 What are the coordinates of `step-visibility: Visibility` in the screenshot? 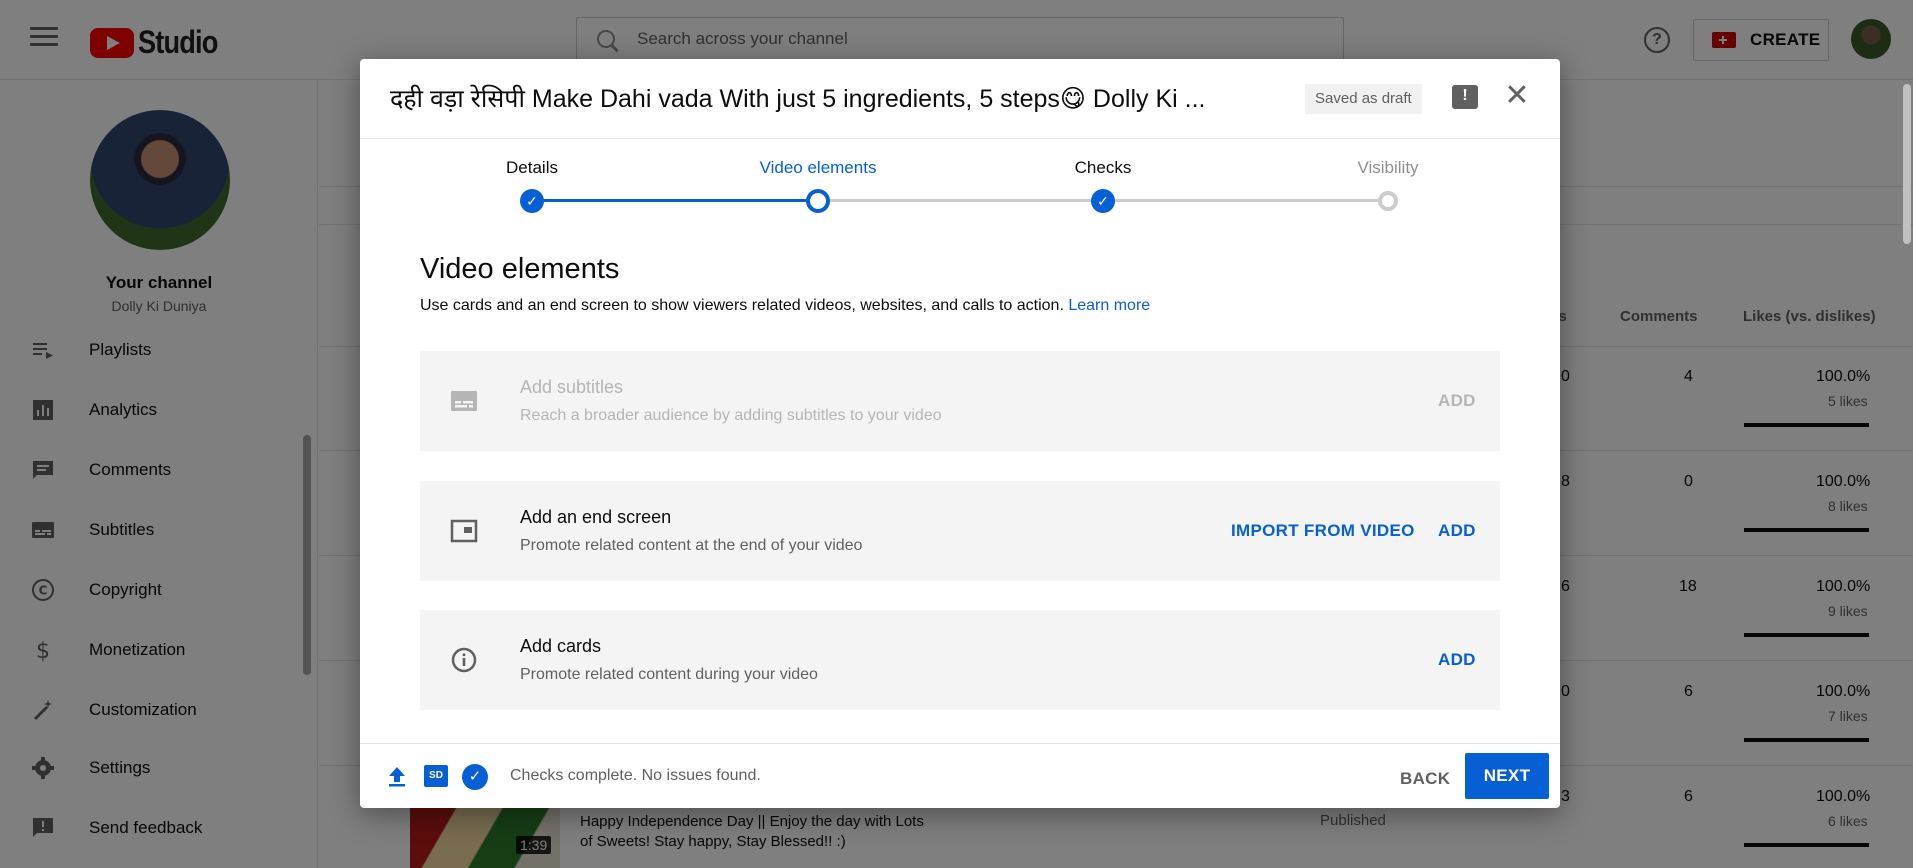 It's located at (1387, 168).